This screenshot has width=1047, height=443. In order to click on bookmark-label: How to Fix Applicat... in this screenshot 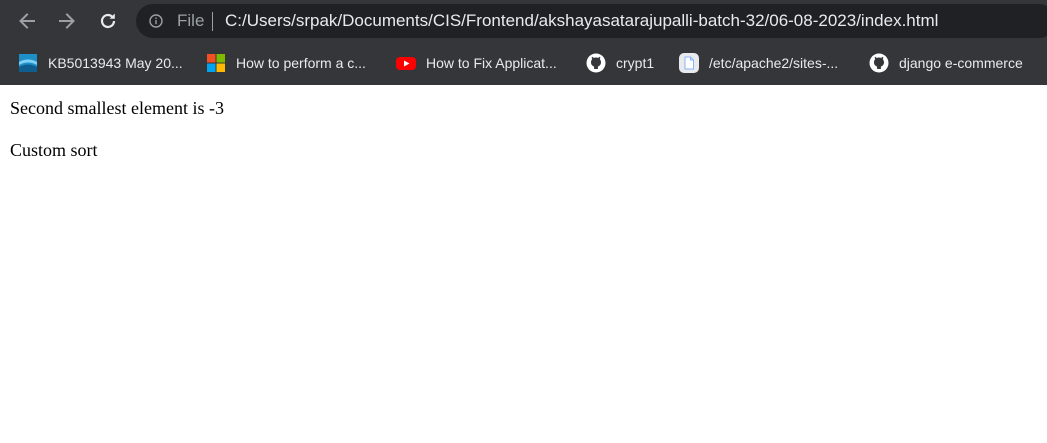, I will do `click(491, 63)`.